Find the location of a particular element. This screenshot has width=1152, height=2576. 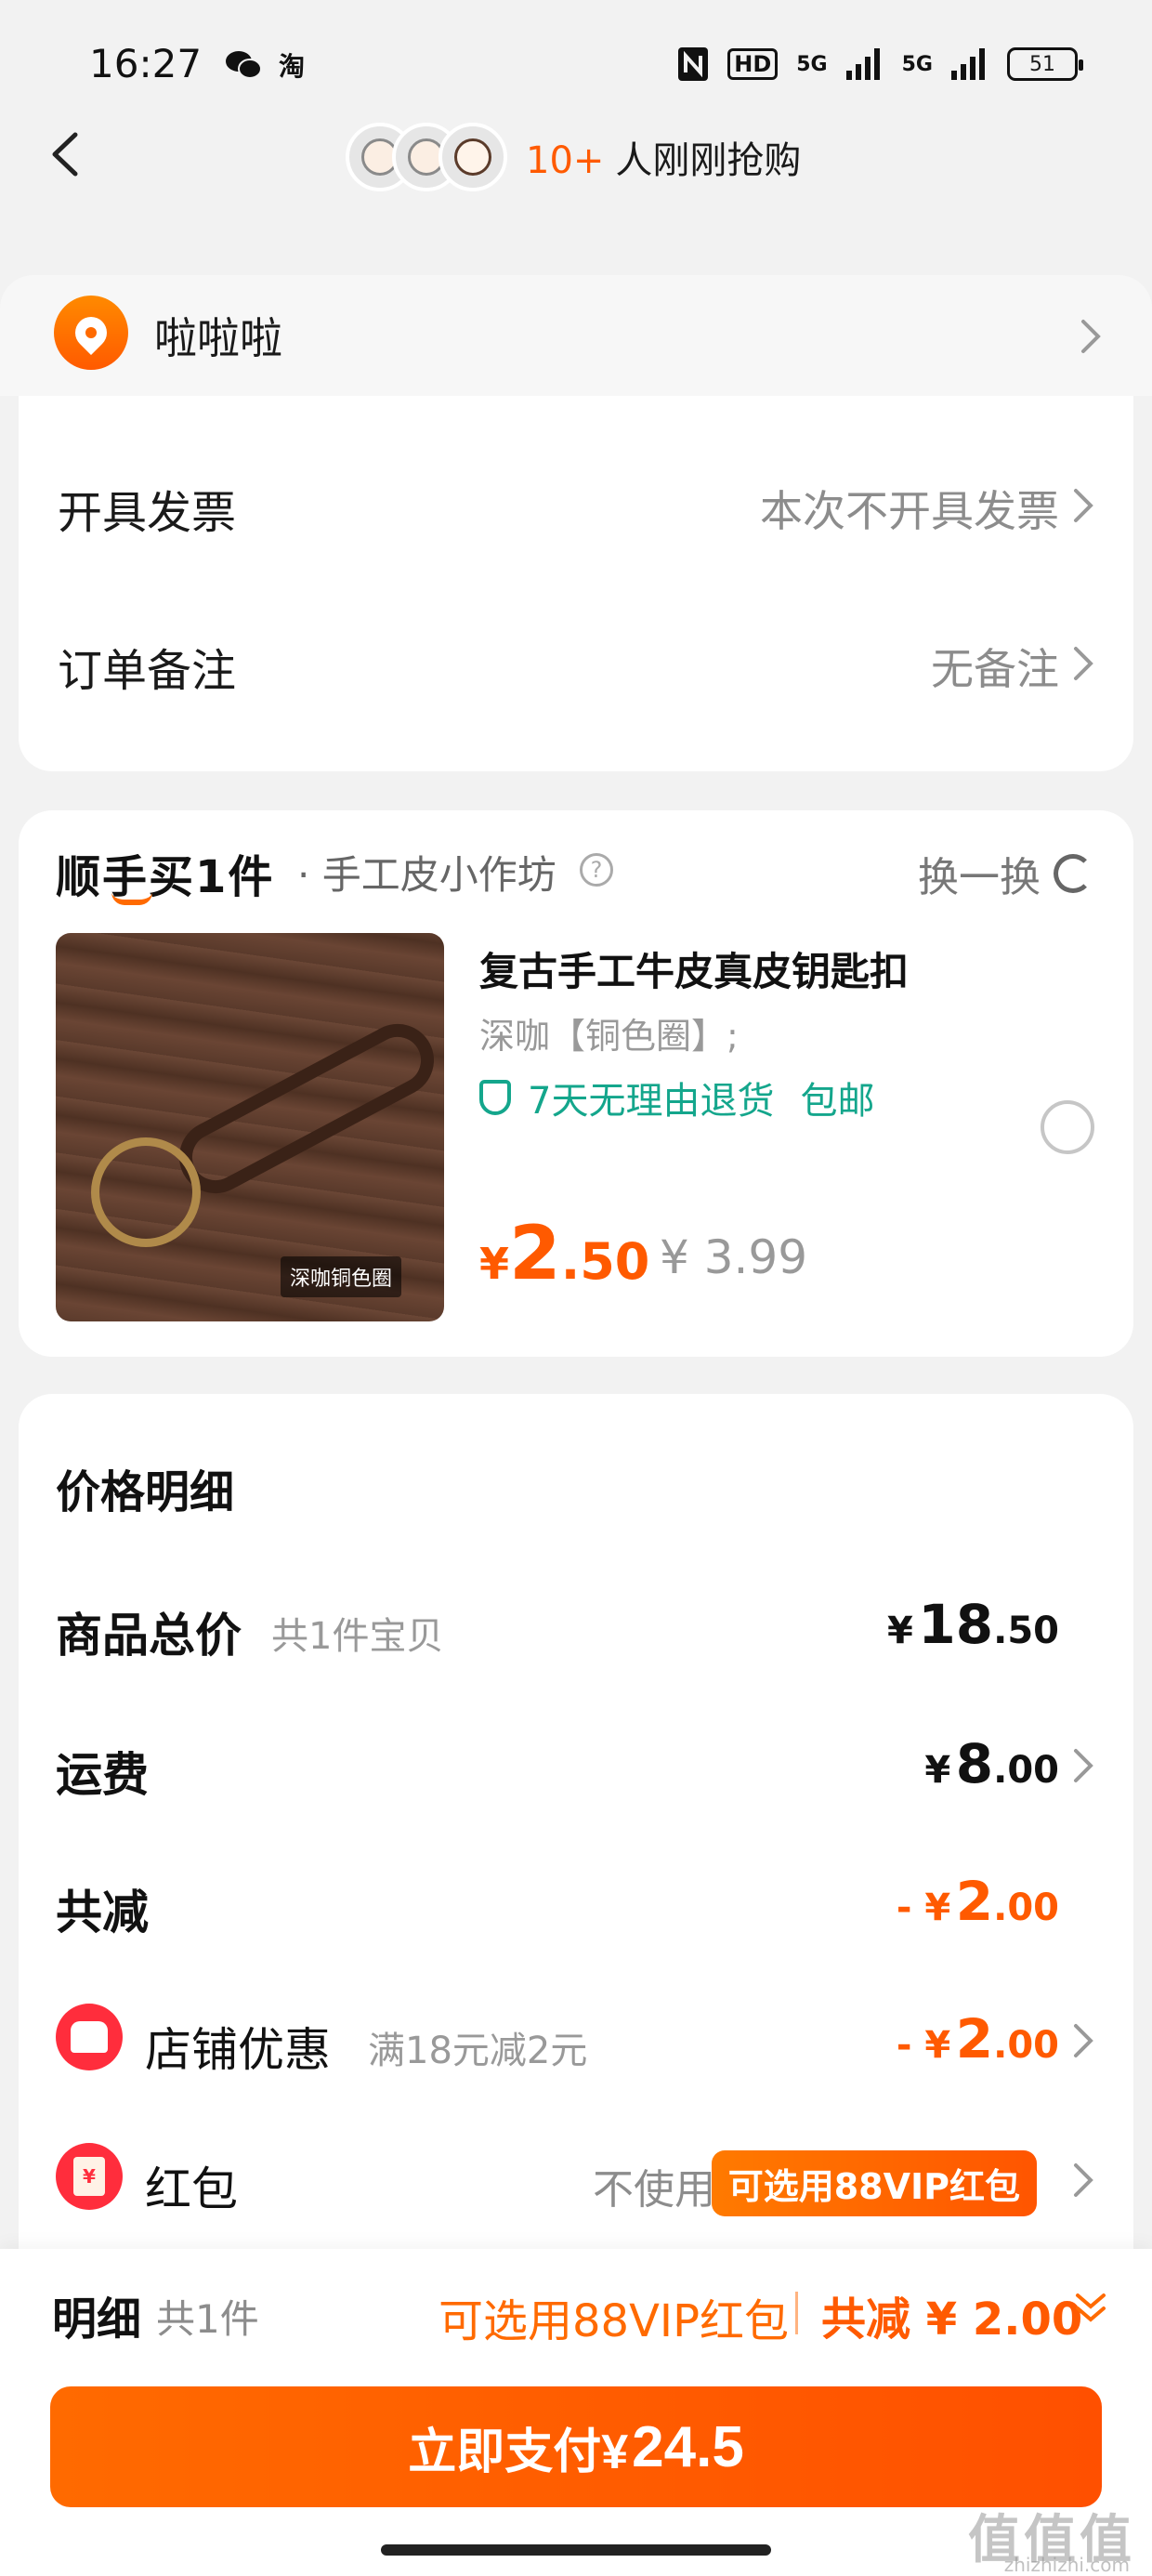

location-pin-icon is located at coordinates (91, 333).